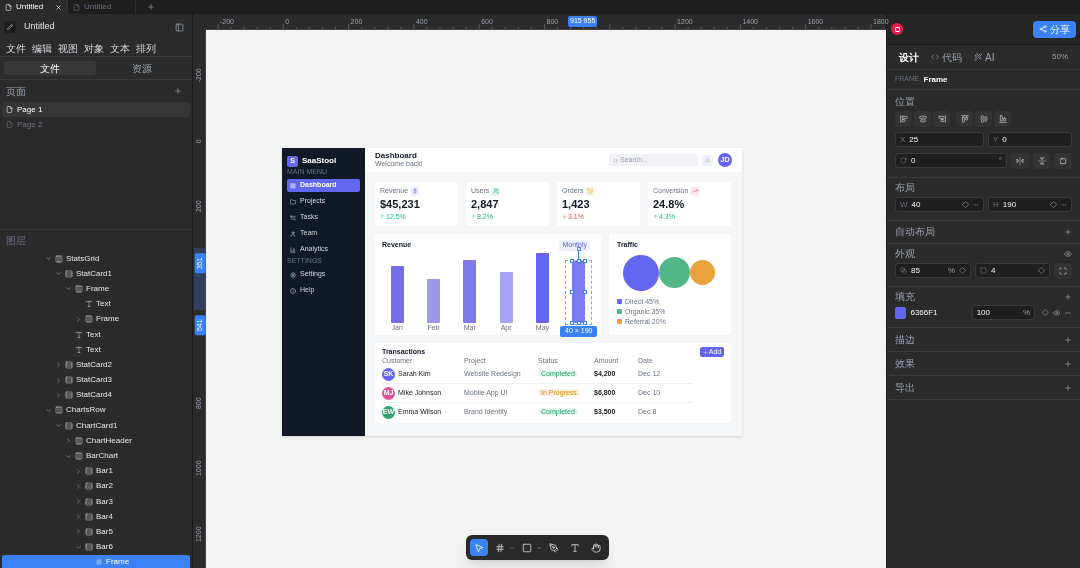 This screenshot has height=568, width=1080. What do you see at coordinates (120, 48) in the screenshot?
I see `menu-item: 文本` at bounding box center [120, 48].